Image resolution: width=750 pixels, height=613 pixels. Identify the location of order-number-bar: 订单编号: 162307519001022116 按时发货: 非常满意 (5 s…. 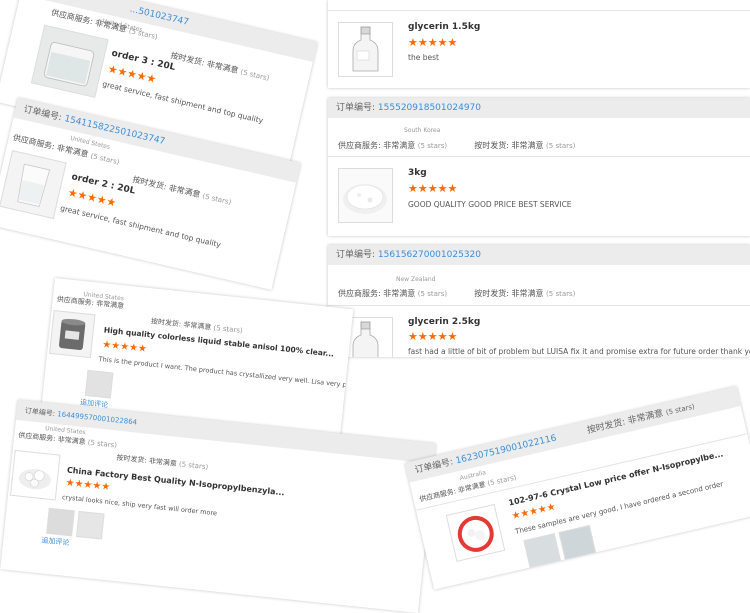
(573, 434).